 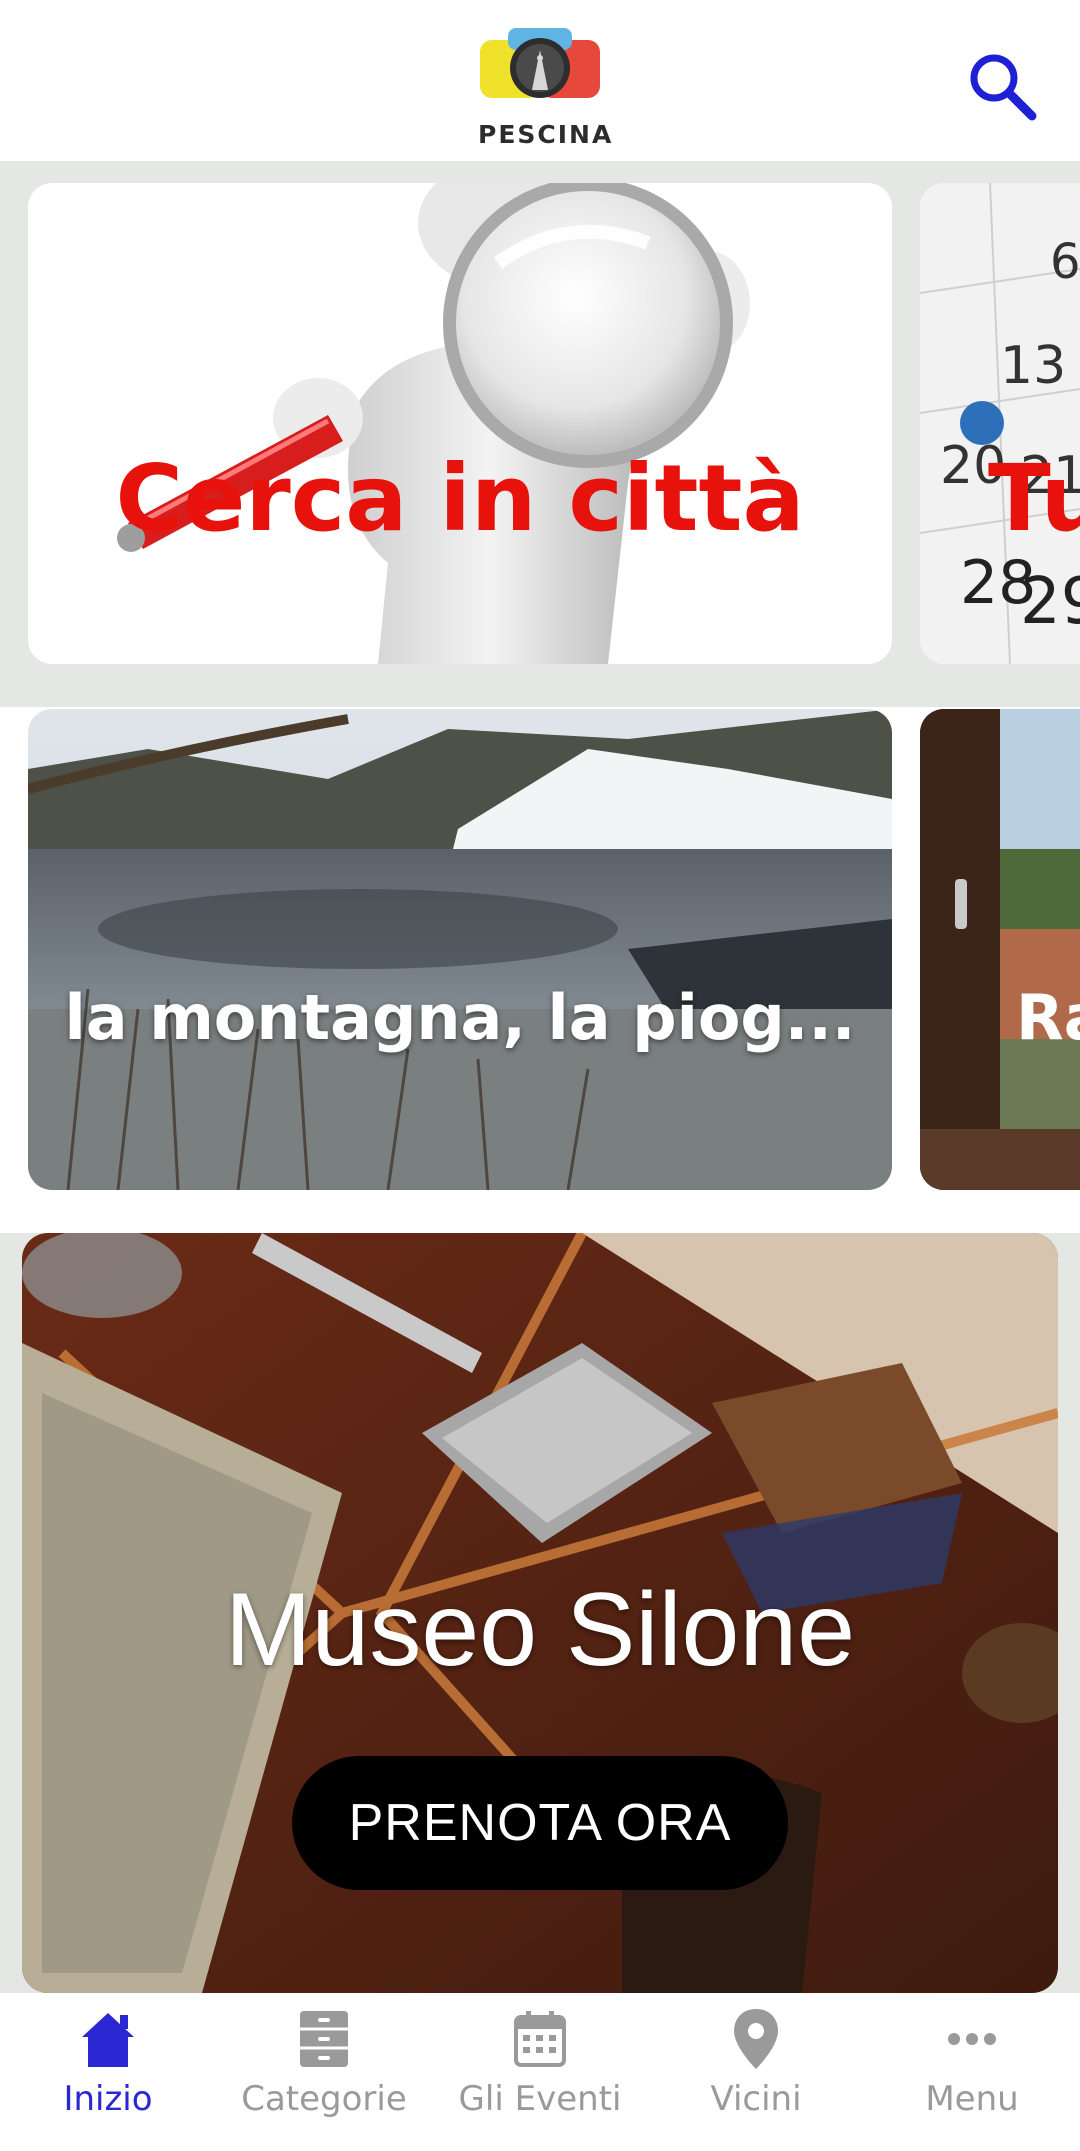 I want to click on calendar-image: 6 13 20 21 28 29, so click(x=1000, y=423).